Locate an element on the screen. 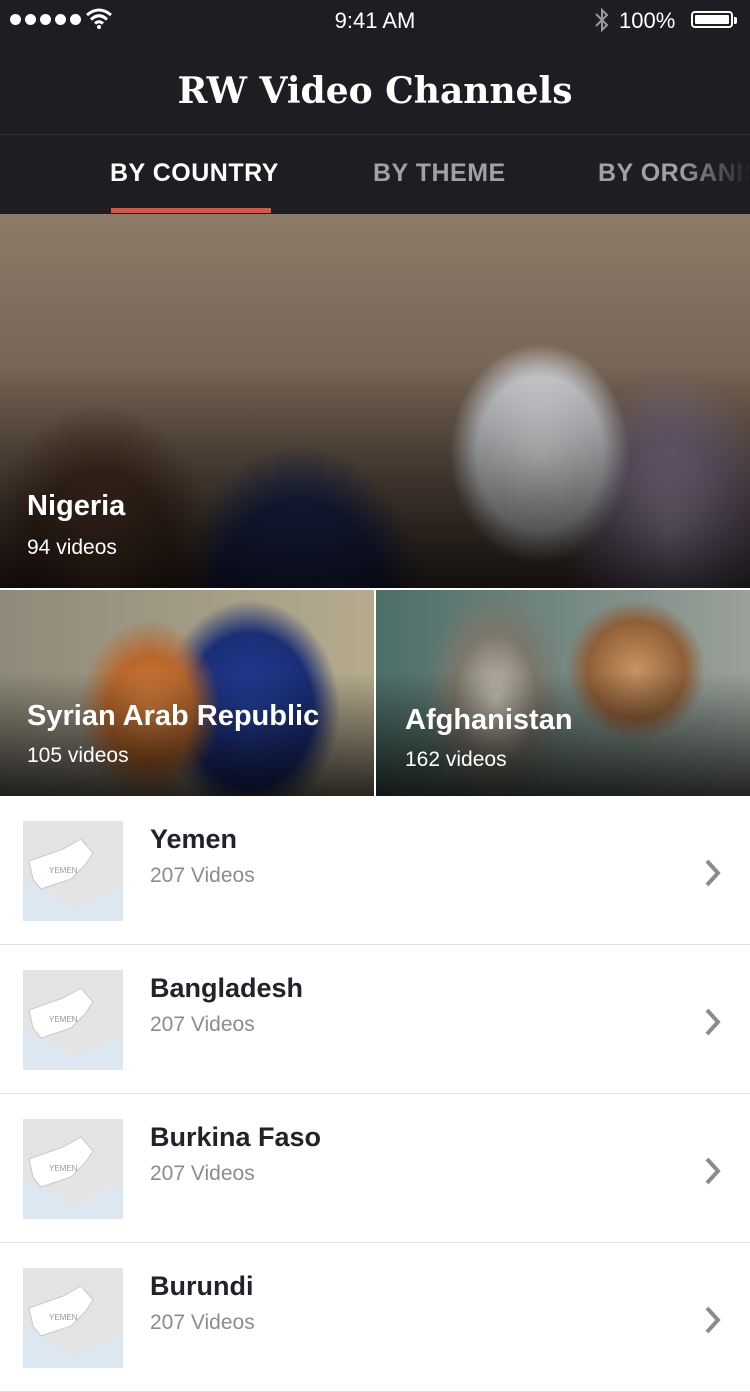 The image size is (750, 1392). battery-icon is located at coordinates (714, 19).